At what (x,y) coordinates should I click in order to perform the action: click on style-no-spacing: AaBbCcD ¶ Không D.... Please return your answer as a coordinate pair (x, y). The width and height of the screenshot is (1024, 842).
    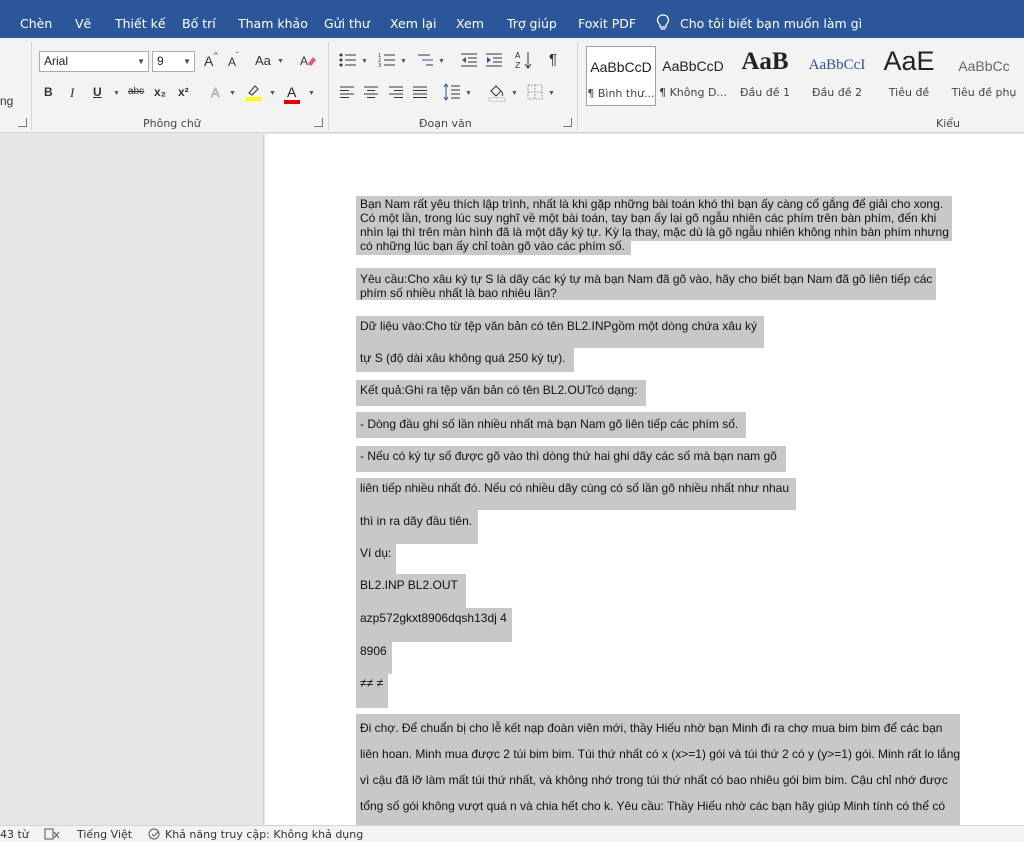
    Looking at the image, I should click on (693, 76).